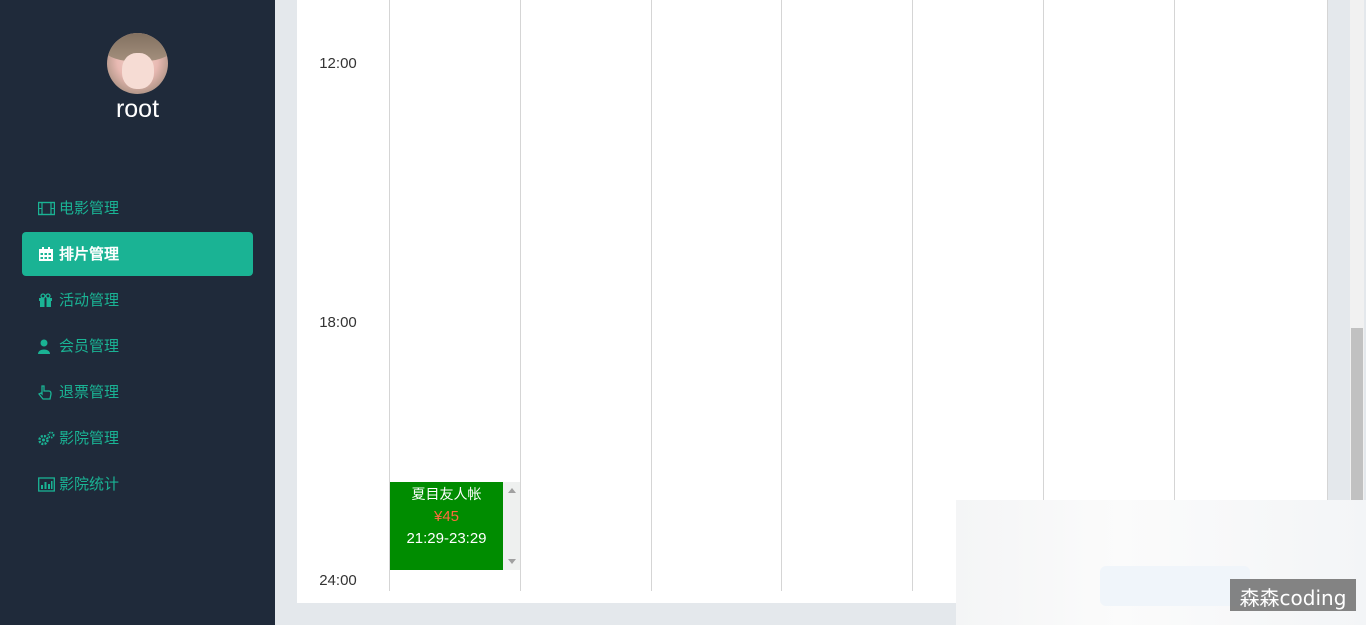 The image size is (1366, 625). Describe the element at coordinates (46, 208) in the screenshot. I see `film-icon` at that location.